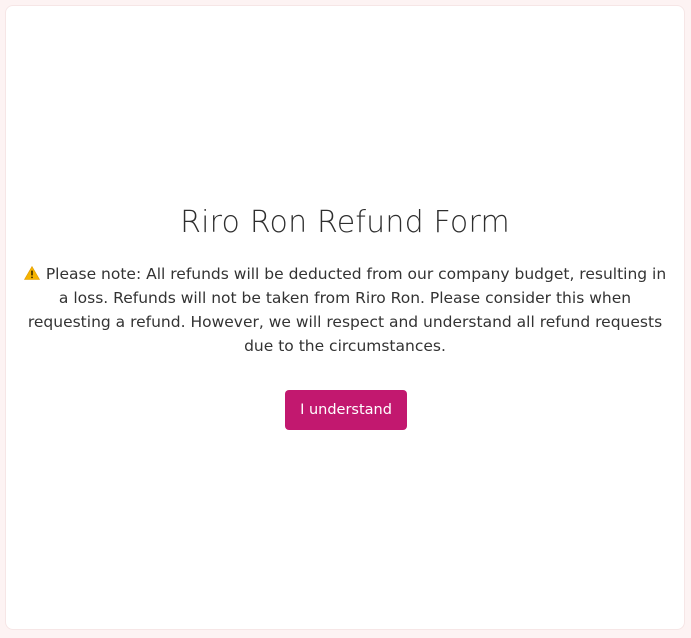  Describe the element at coordinates (345, 222) in the screenshot. I see `page-title: Riro Ron Refund Form` at that location.